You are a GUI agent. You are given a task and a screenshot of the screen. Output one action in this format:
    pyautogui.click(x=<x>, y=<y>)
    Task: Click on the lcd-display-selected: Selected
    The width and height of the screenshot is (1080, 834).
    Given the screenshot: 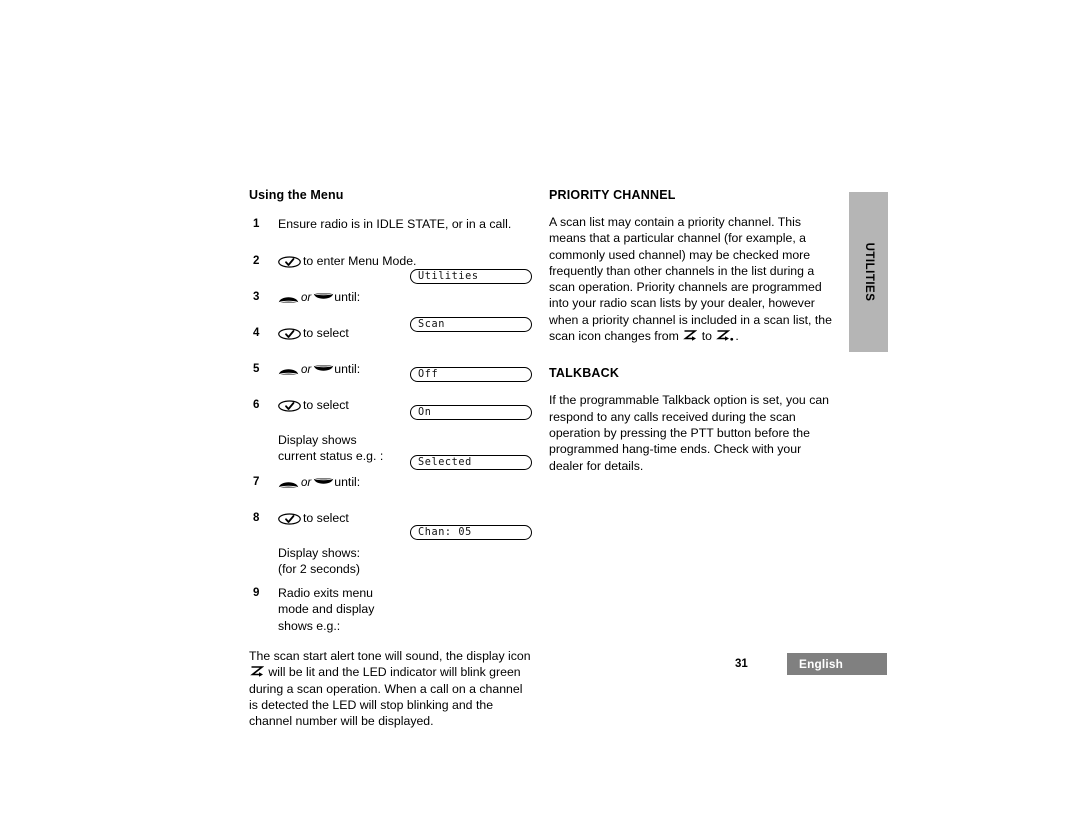 What is the action you would take?
    pyautogui.click(x=471, y=462)
    